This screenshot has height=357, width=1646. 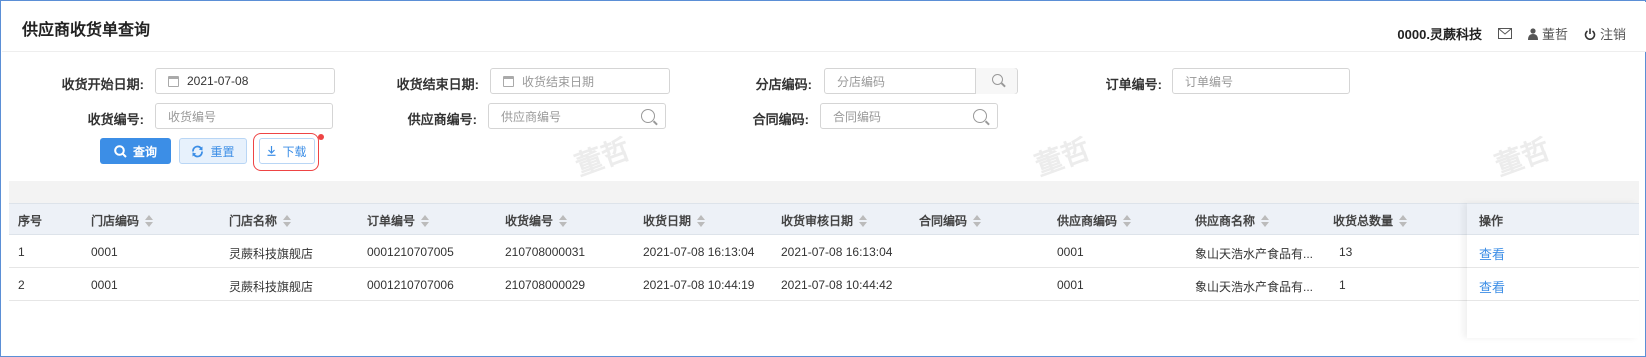 I want to click on contract-code-field: 合同编码, so click(x=909, y=116).